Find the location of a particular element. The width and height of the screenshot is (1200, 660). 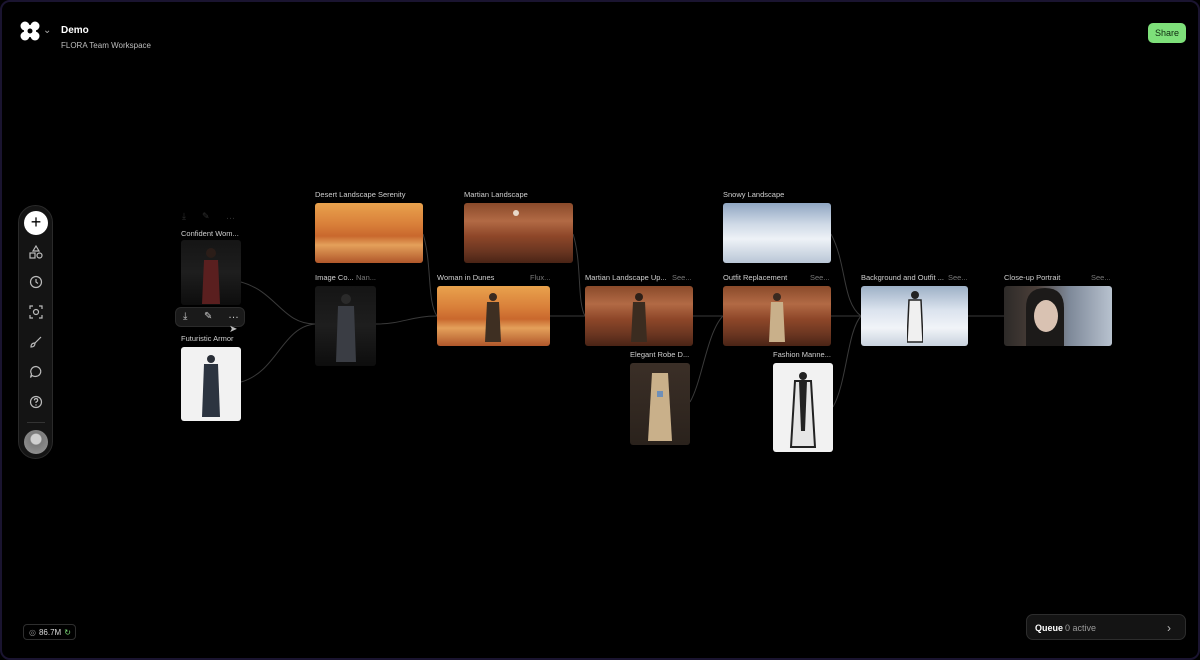

credits-icon: ◎ is located at coordinates (32, 632).